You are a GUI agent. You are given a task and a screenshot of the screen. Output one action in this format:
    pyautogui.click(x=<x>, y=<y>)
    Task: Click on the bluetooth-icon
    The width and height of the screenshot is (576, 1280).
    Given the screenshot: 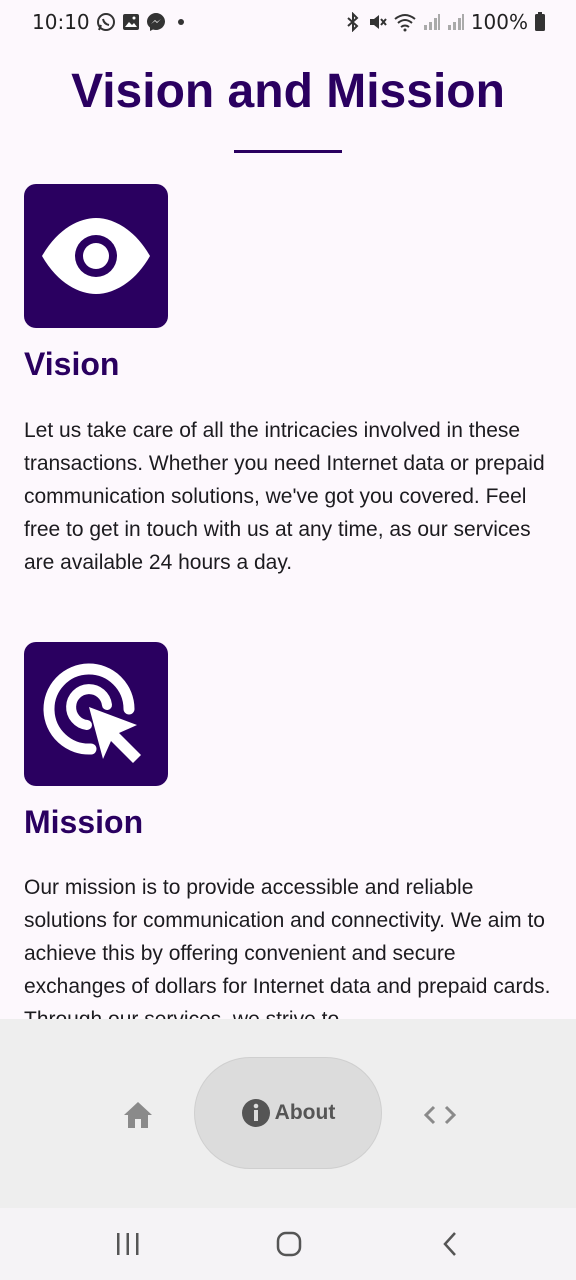 What is the action you would take?
    pyautogui.click(x=353, y=22)
    